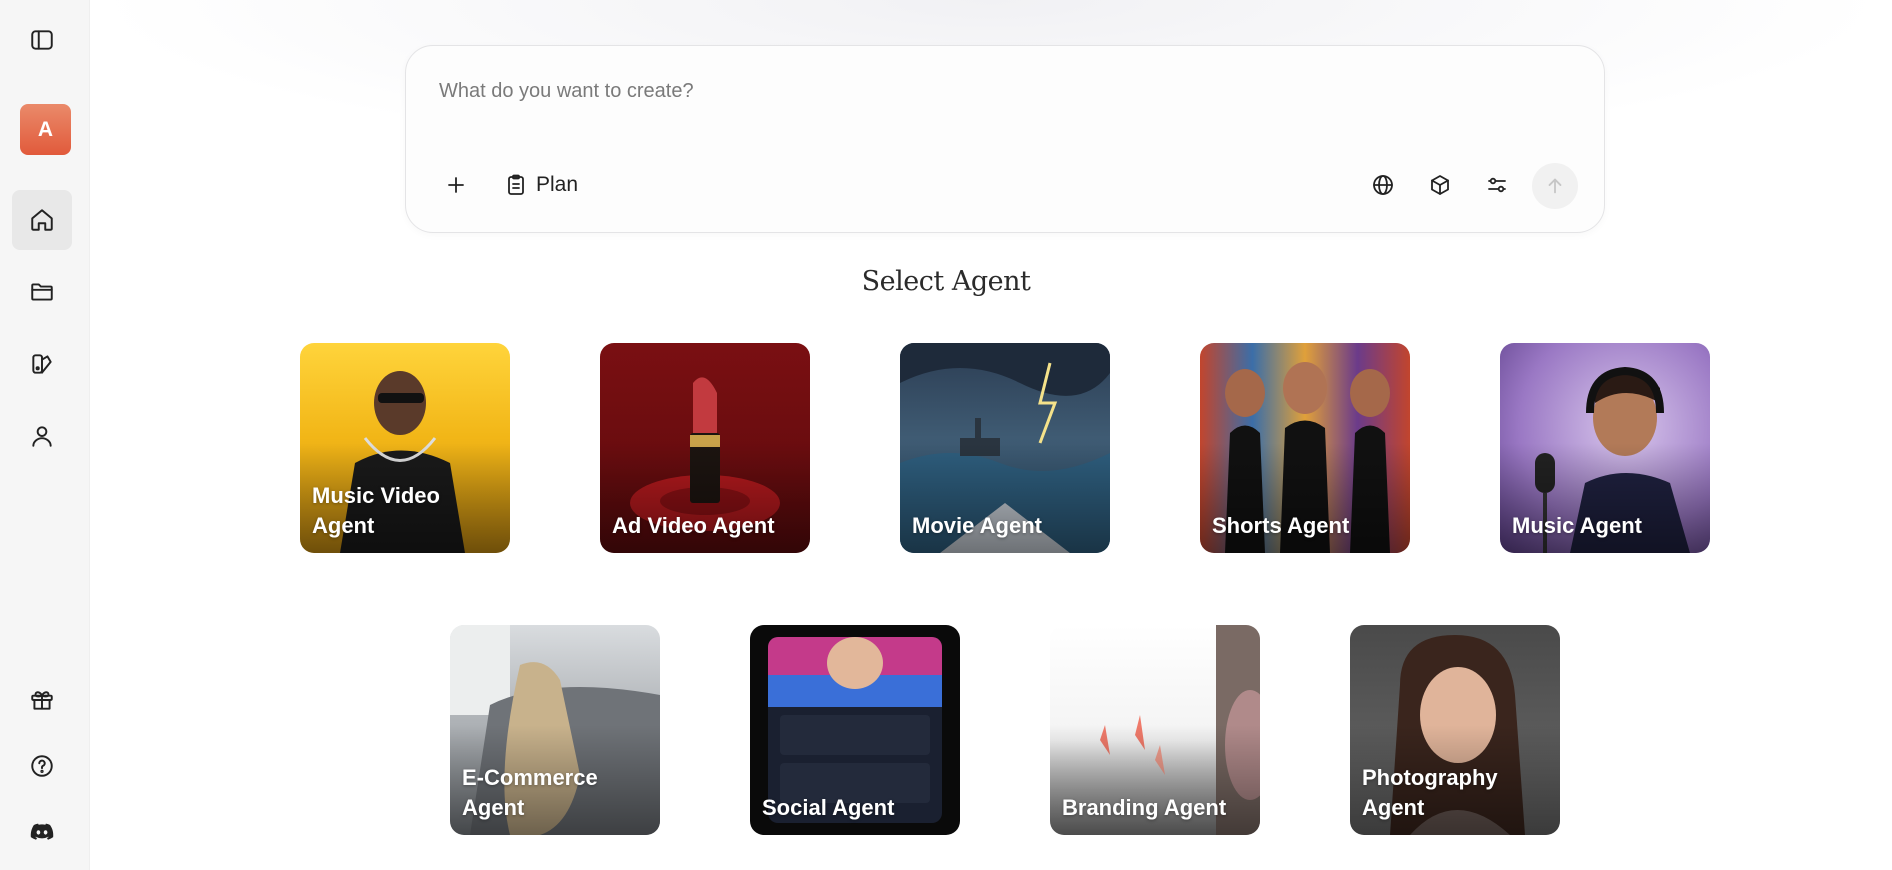  I want to click on plan-label: Plan, so click(557, 184).